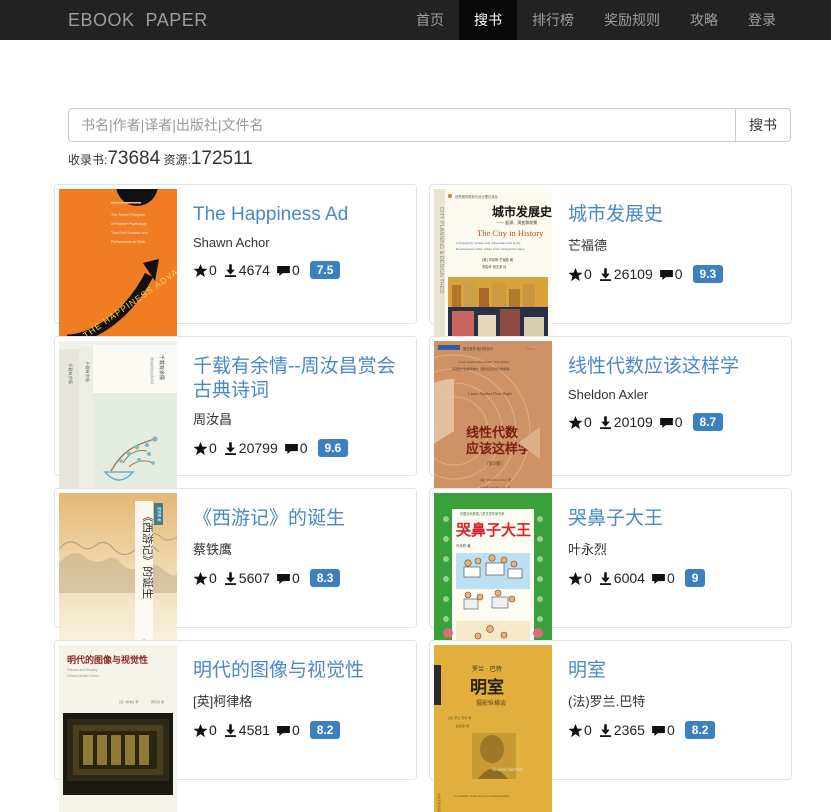 The width and height of the screenshot is (831, 812). Describe the element at coordinates (175, 160) in the screenshot. I see `resources-count-label: 资源:` at that location.